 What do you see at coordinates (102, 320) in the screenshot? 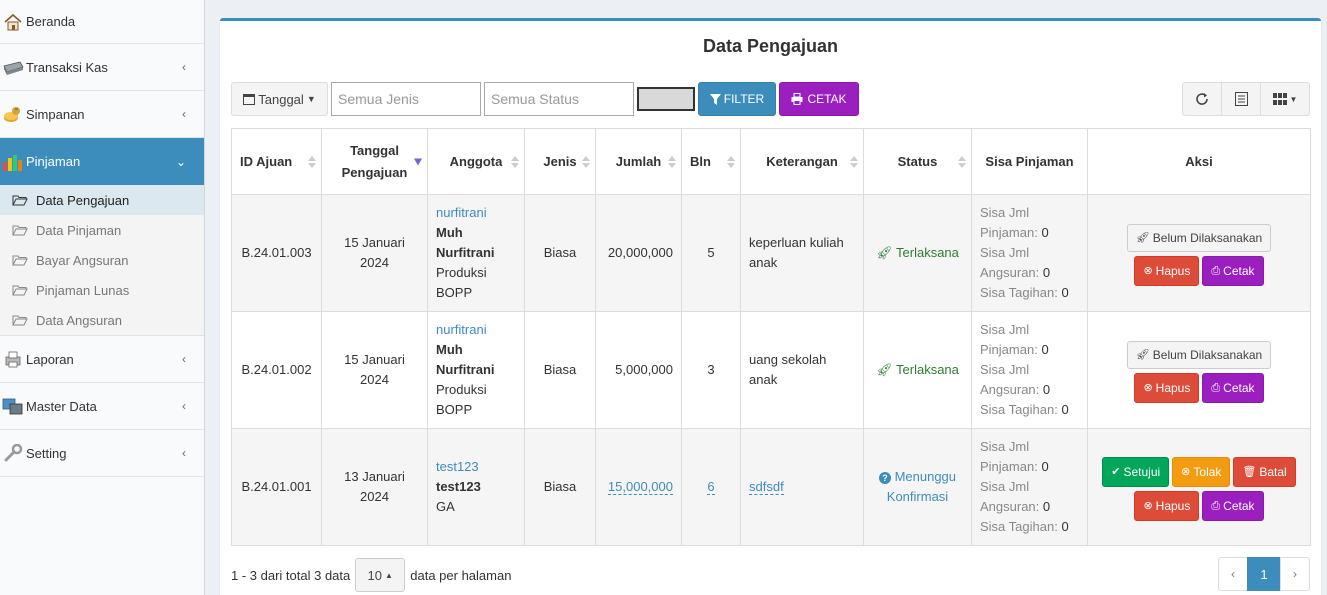
I see `submenu-item-data-angsuran: Data Angsuran` at bounding box center [102, 320].